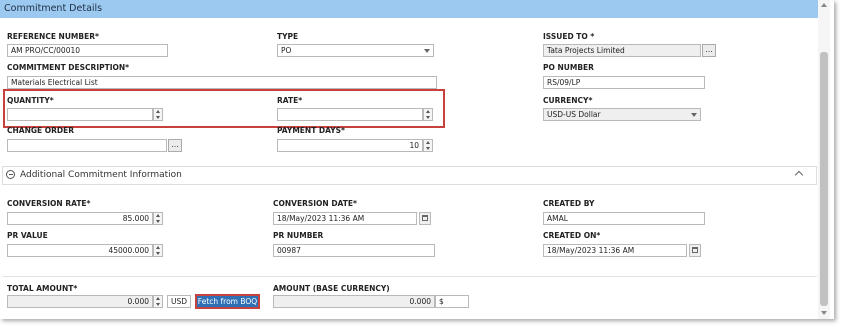  Describe the element at coordinates (824, 179) in the screenshot. I see `scrollbar-thumb` at that location.